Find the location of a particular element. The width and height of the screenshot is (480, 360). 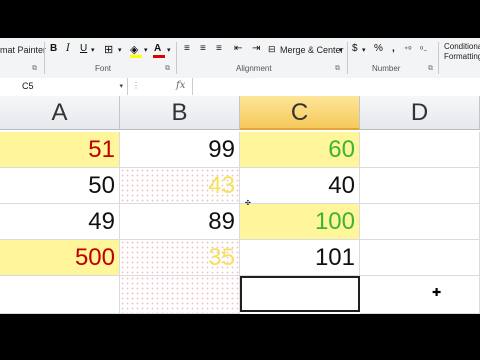

formula-bar: C5 ▾ ⋮ fx is located at coordinates (240, 87).